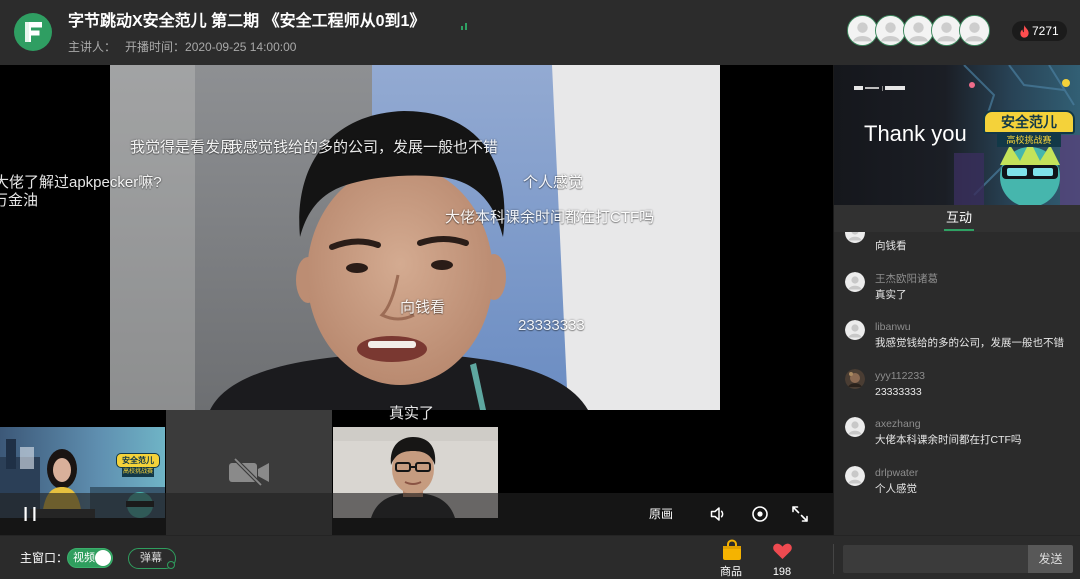 This screenshot has height=579, width=1080. Describe the element at coordinates (891, 295) in the screenshot. I see `chat-message-text: 真实了` at that location.